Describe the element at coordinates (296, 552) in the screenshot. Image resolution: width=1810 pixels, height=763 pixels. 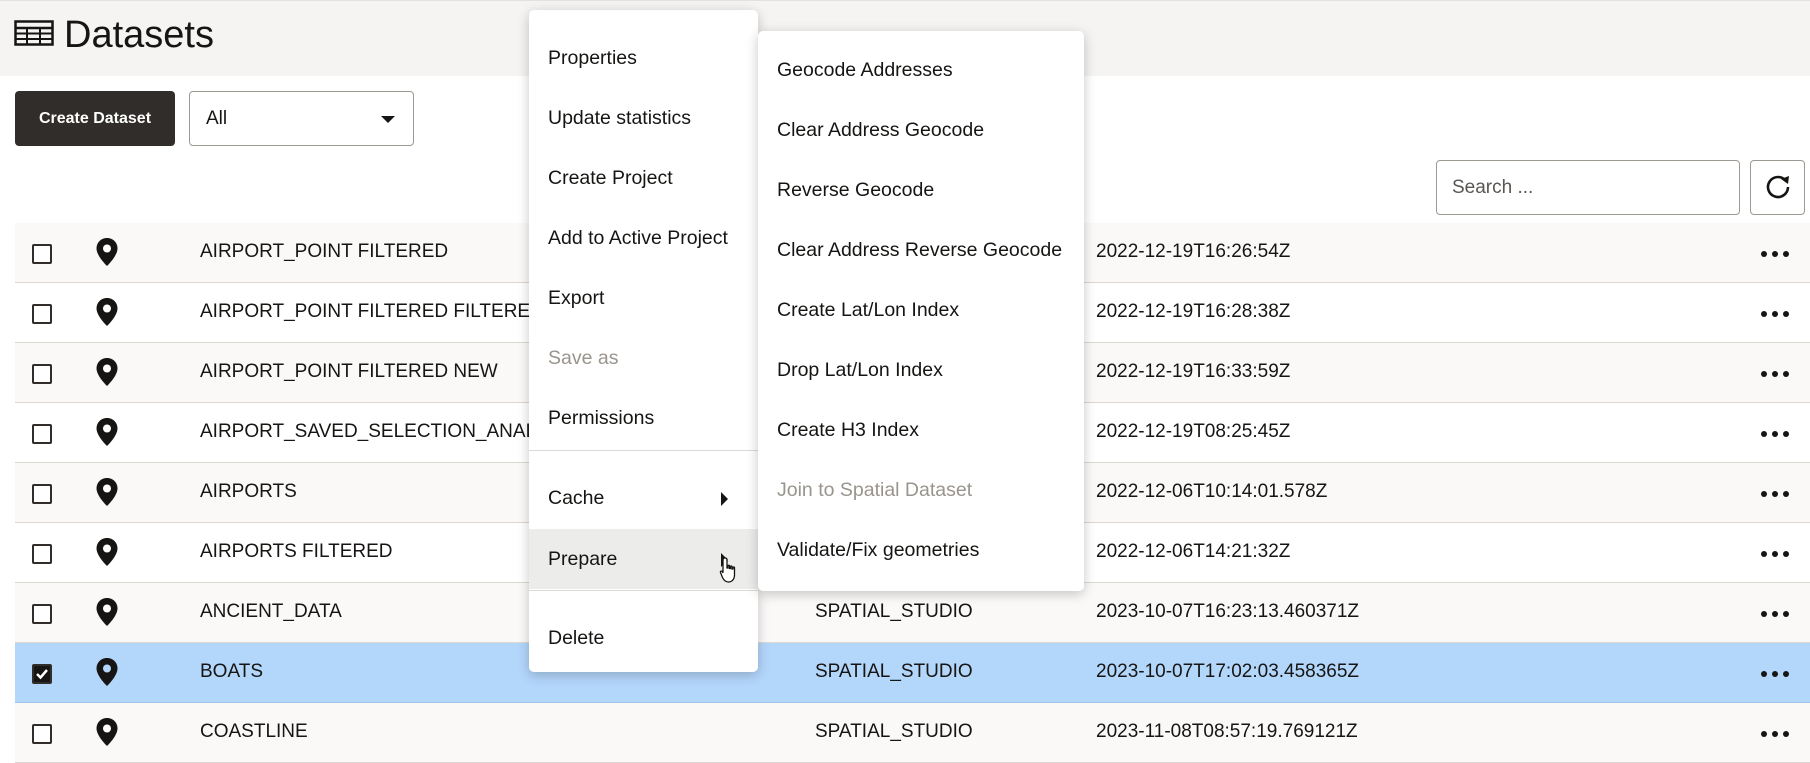
I see `dataset-name: AIRPORTS FILTERED` at that location.